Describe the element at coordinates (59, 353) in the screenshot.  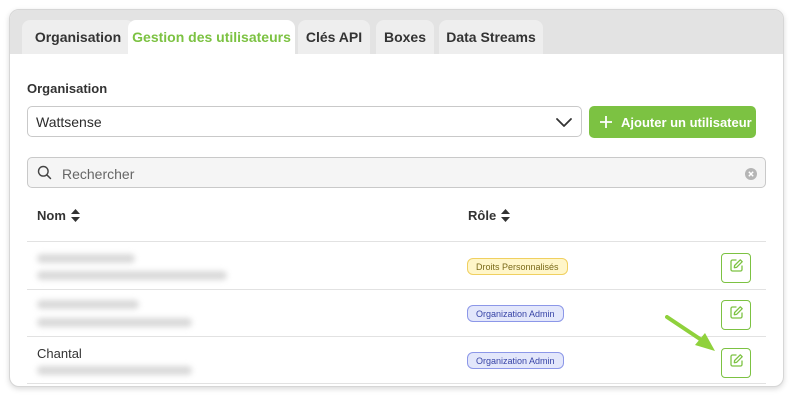
I see `user-name: Chantal` at that location.